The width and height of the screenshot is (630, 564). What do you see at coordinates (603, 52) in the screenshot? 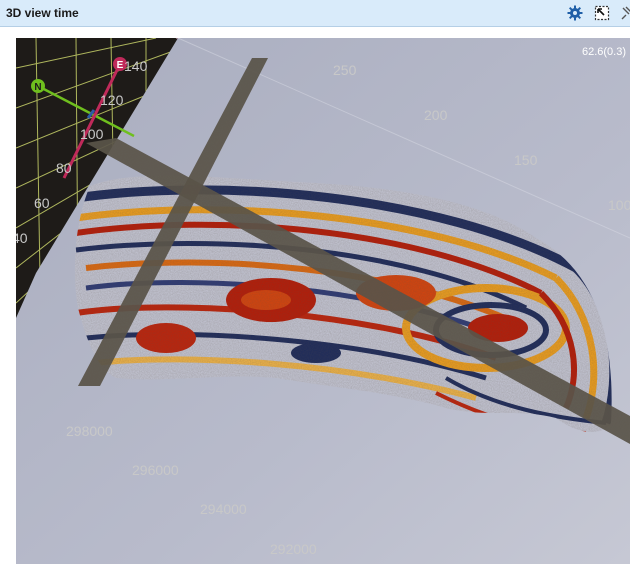
I see `frame-rate-readout: 62.6(0.3)` at bounding box center [603, 52].